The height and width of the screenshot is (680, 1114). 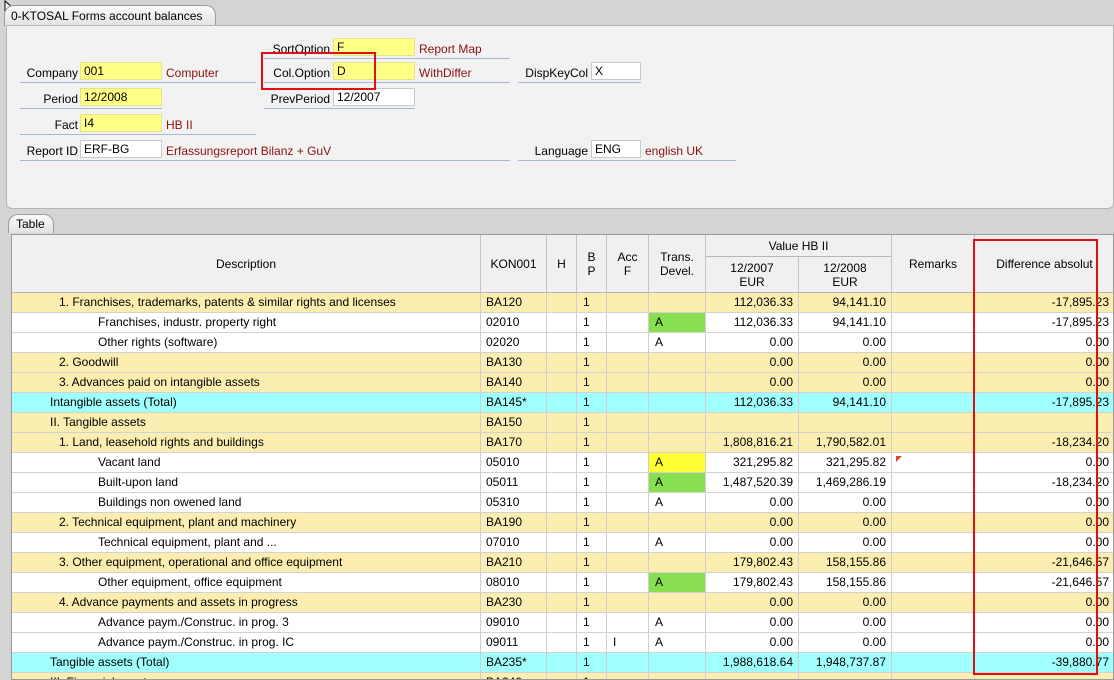 I want to click on cell-kon: 08010, so click(x=514, y=583).